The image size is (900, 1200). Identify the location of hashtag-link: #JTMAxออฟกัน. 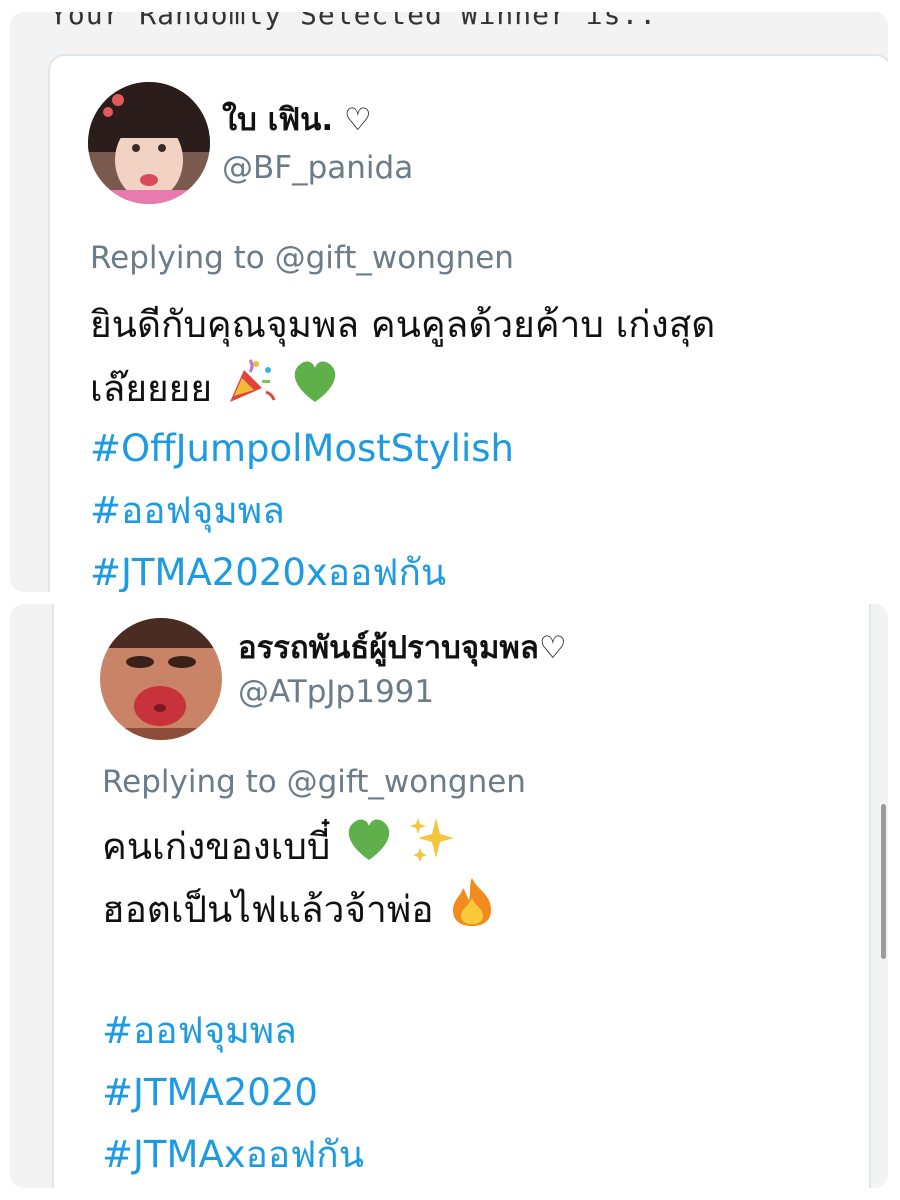
(299, 1155).